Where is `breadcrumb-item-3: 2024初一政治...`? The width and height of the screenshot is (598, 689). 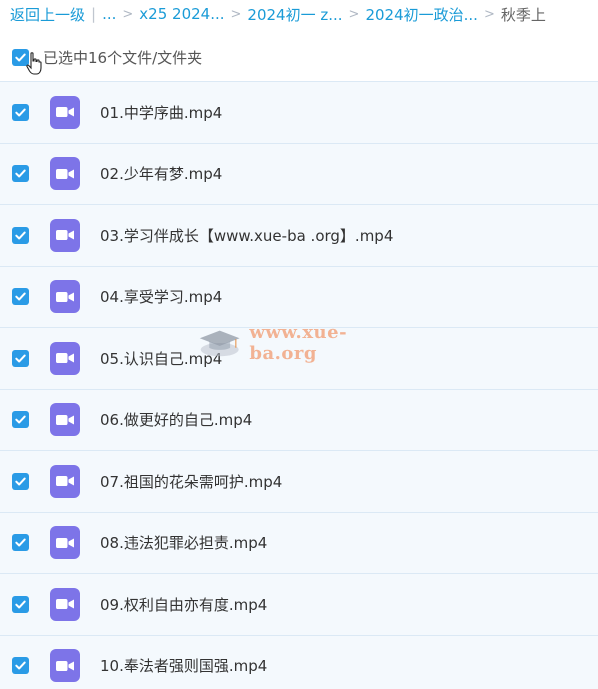 breadcrumb-item-3: 2024初一政治... is located at coordinates (421, 14).